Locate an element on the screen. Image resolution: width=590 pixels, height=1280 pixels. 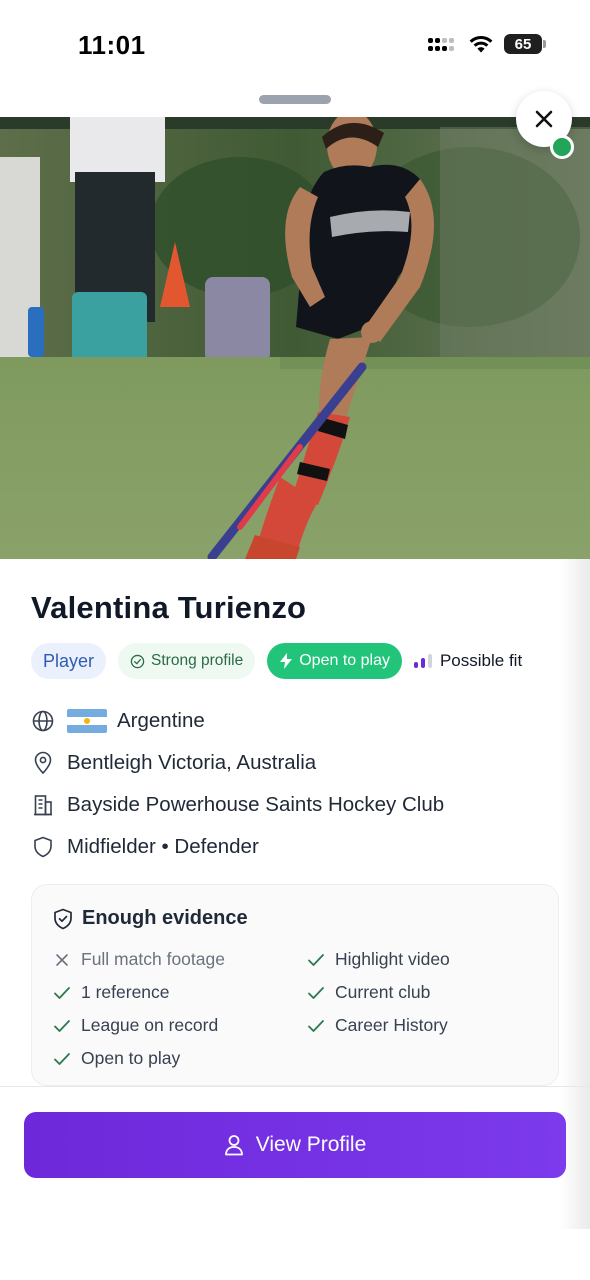
cellular-signal-icon is located at coordinates (443, 44).